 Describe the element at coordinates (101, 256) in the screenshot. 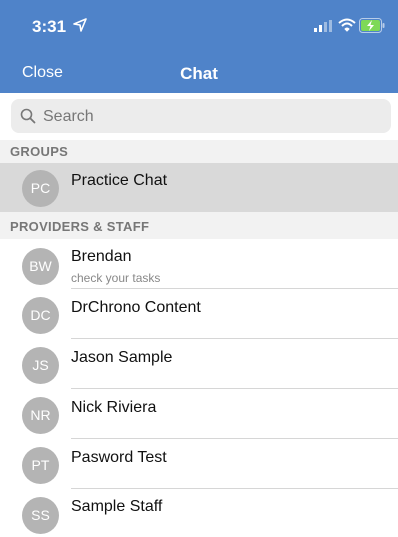

I see `contact-name: Brendan` at that location.